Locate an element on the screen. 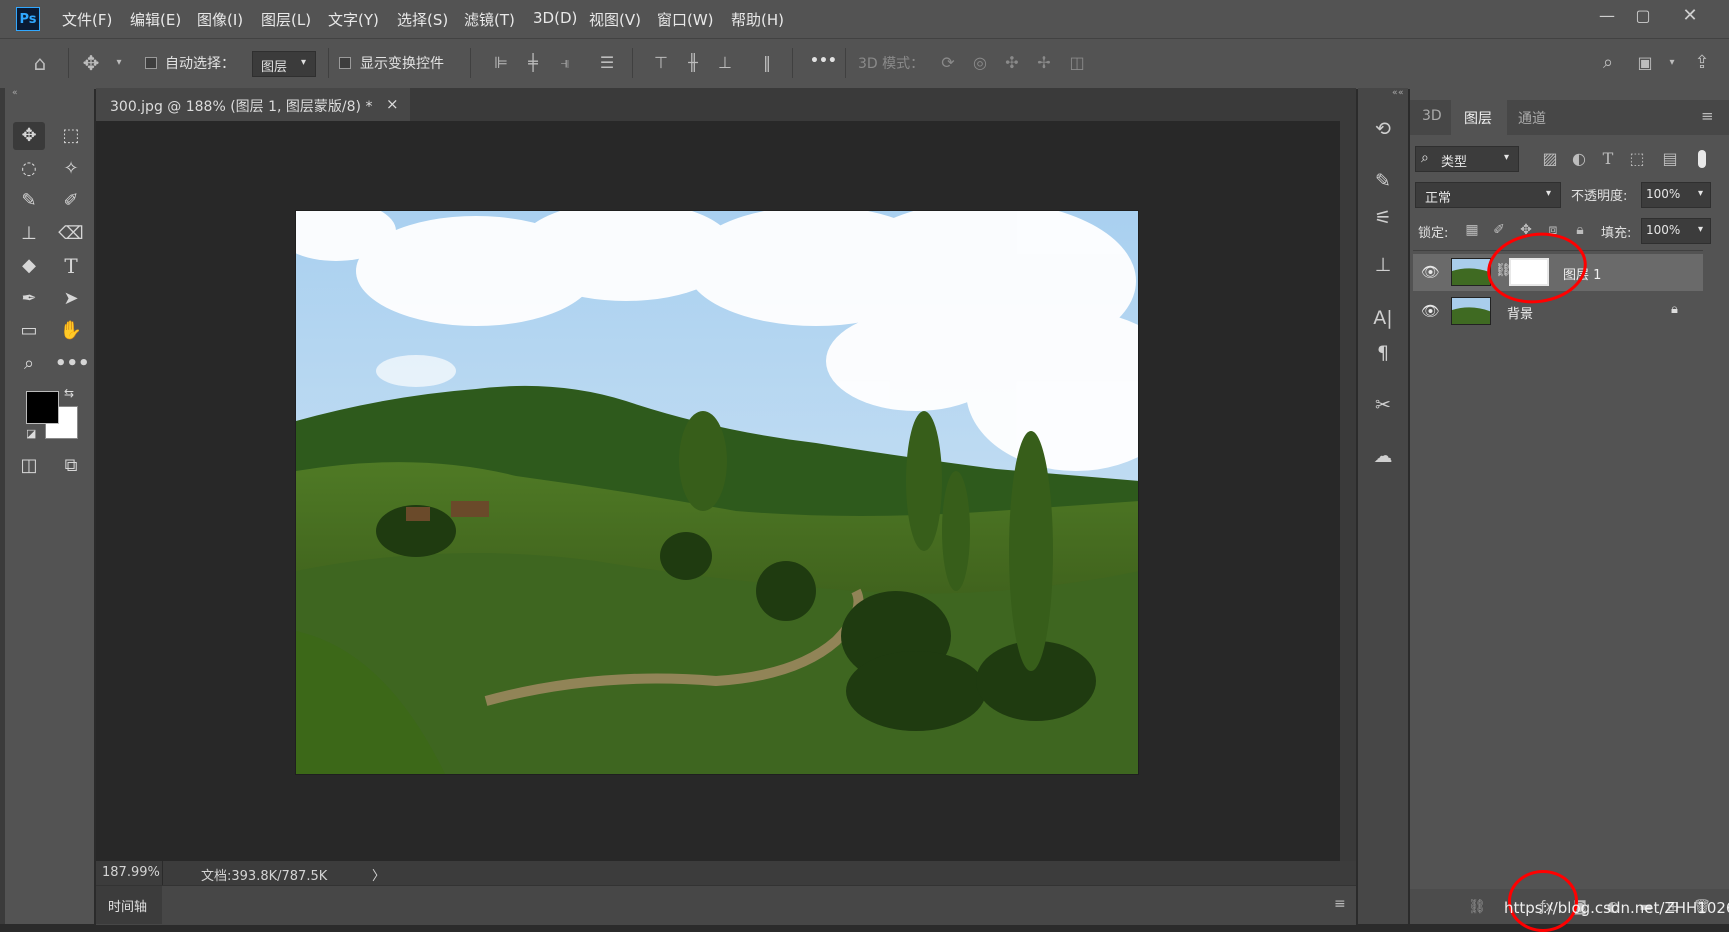 The image size is (1729, 932). 3d-orbit-icon: ⟳ is located at coordinates (948, 63).